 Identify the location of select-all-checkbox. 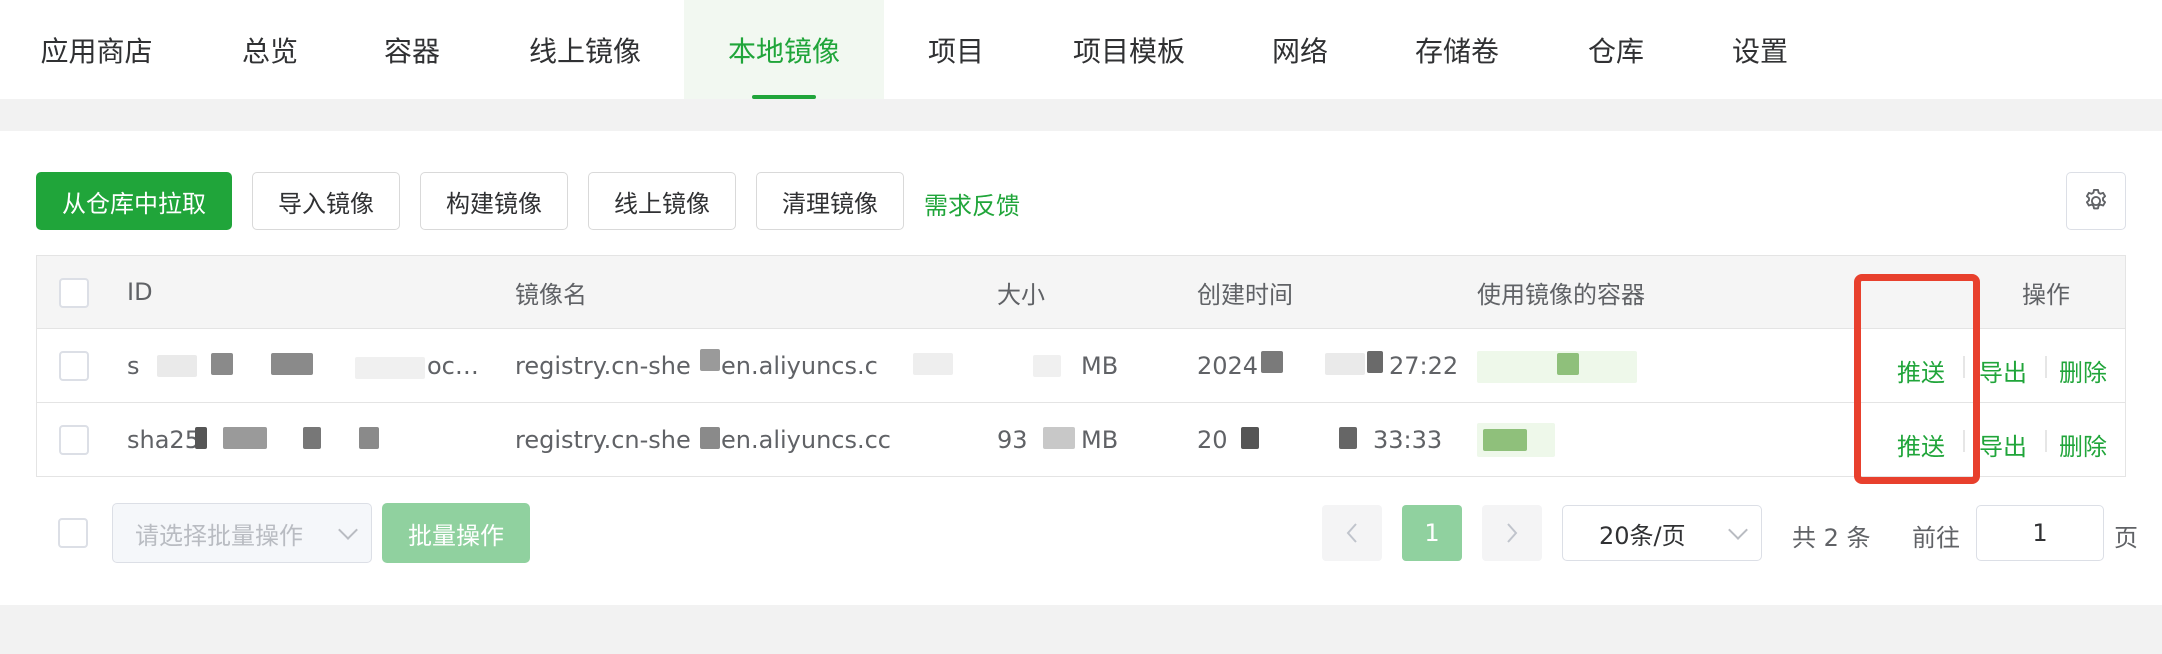
(74, 293).